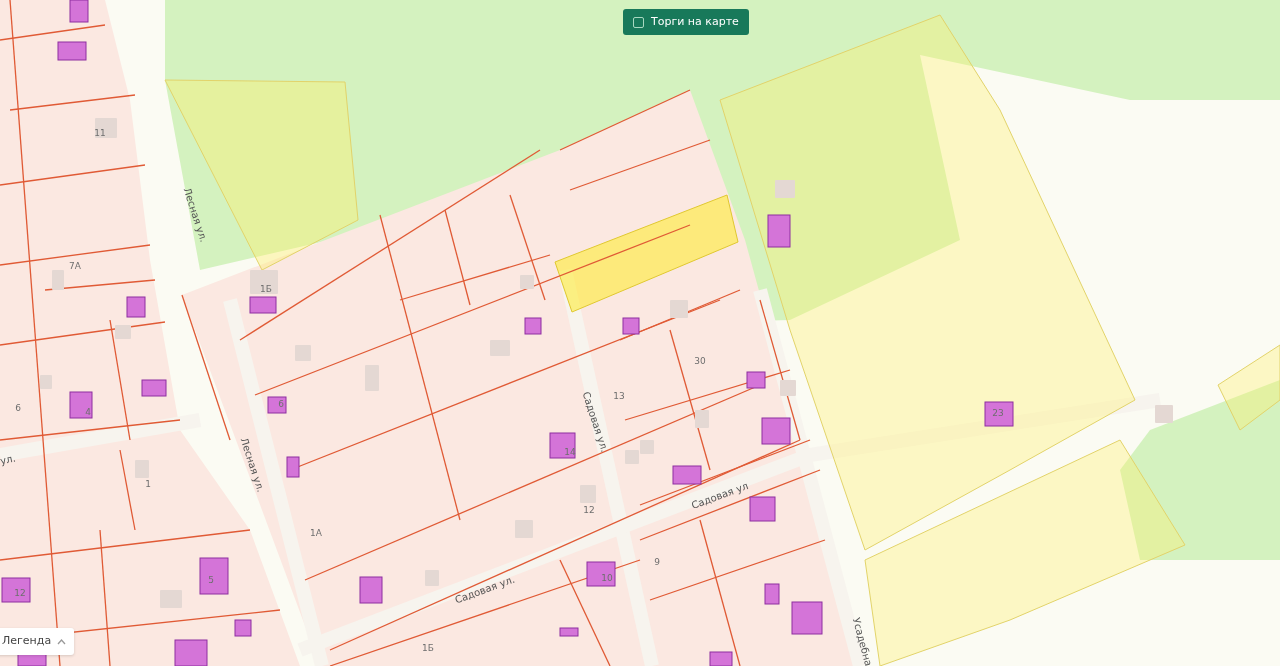 This screenshot has height=666, width=1280. I want to click on house-number-label: 14, so click(570, 451).